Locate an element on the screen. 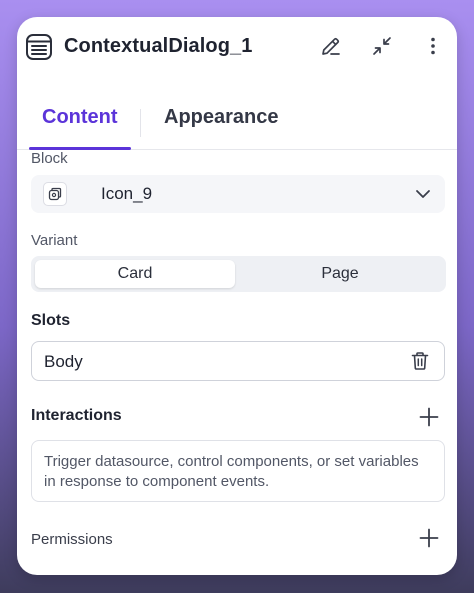 This screenshot has height=593, width=474. add-interaction-button is located at coordinates (429, 417).